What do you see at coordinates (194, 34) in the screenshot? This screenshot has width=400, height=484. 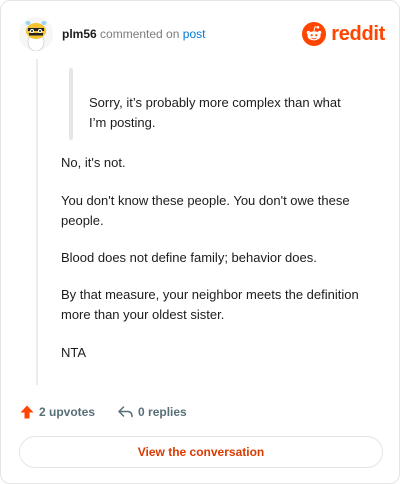 I see `post-link: post` at bounding box center [194, 34].